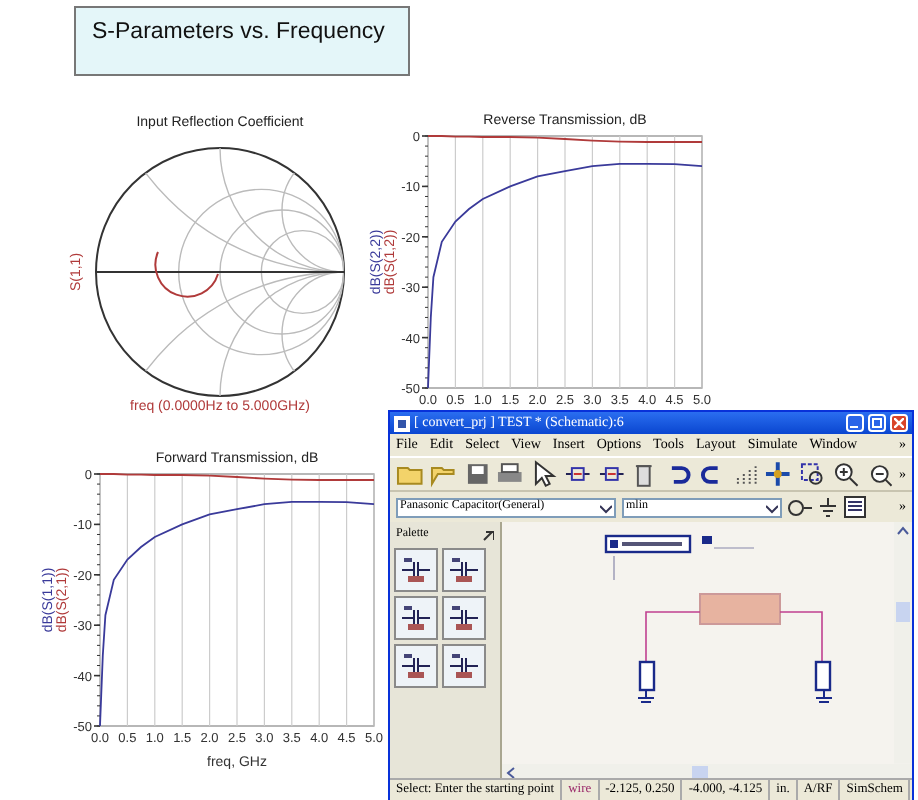  What do you see at coordinates (800, 507) in the screenshot?
I see `port-icon` at bounding box center [800, 507].